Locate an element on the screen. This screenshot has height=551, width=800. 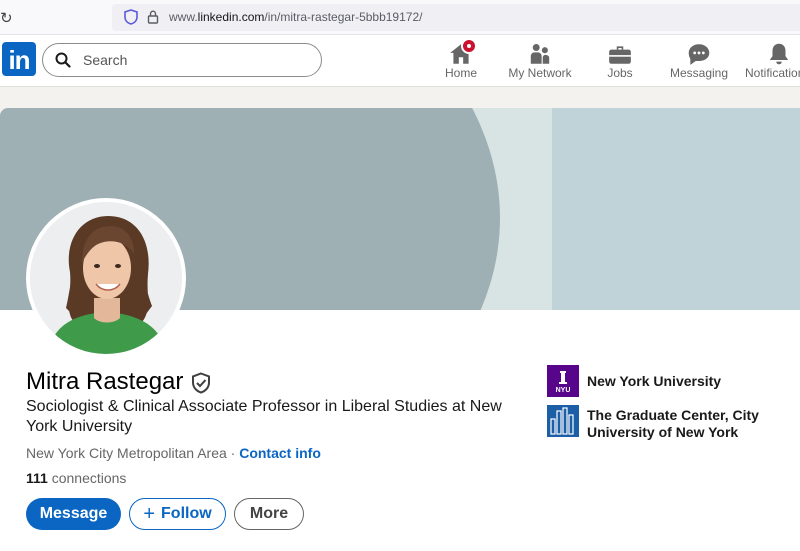
nav-home: Home is located at coordinates (461, 61).